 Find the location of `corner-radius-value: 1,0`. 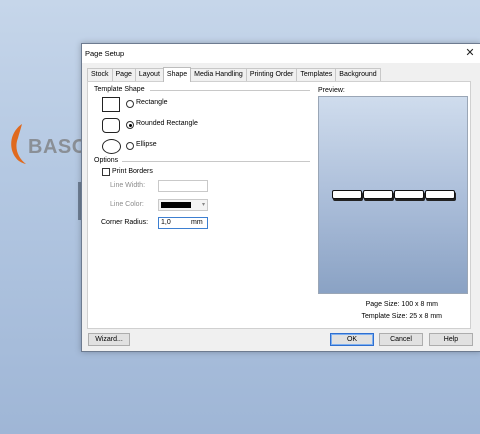

corner-radius-value: 1,0 is located at coordinates (166, 222).